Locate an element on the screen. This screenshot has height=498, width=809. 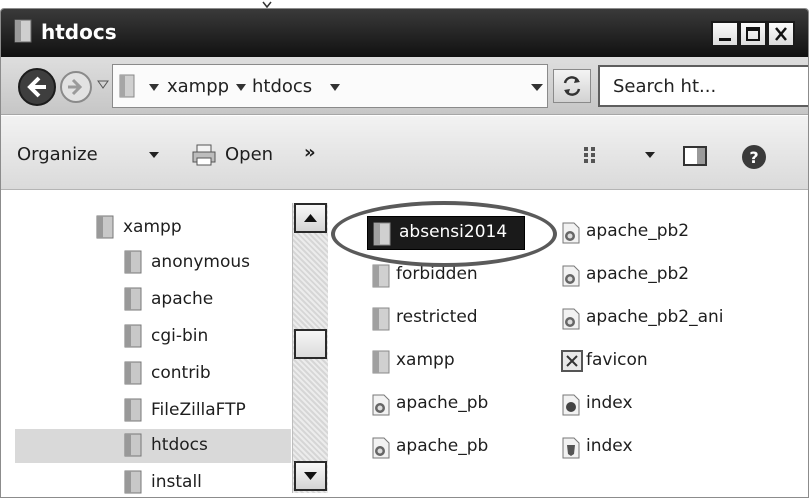
scroll-up-button is located at coordinates (310, 218).